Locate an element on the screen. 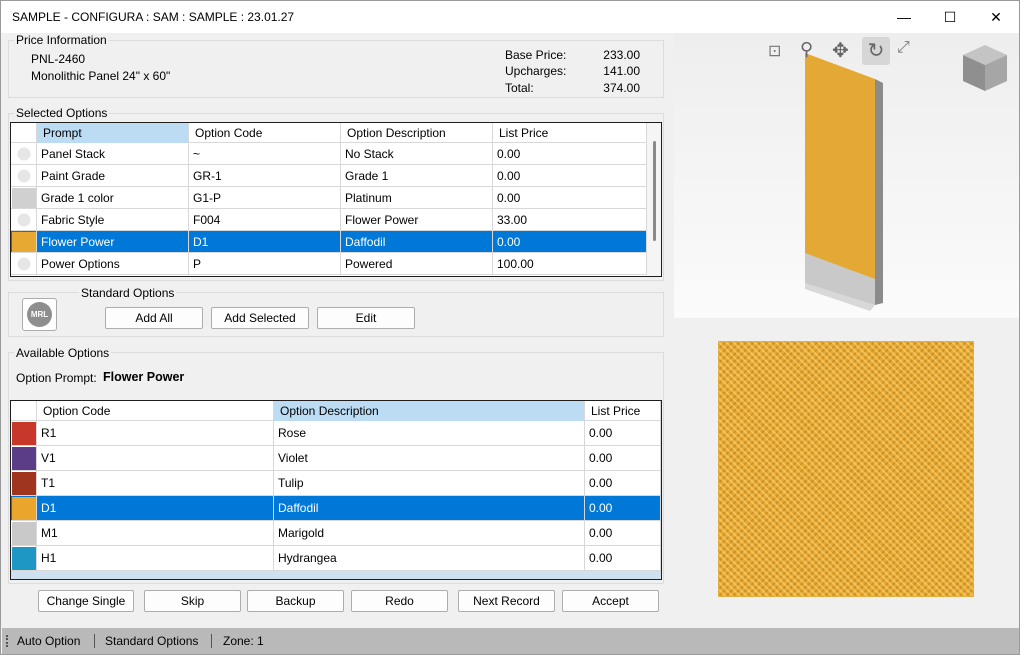 The width and height of the screenshot is (1020, 655). selected-option-row: Panel Stack ~ No Stack 0.00 is located at coordinates (329, 154).